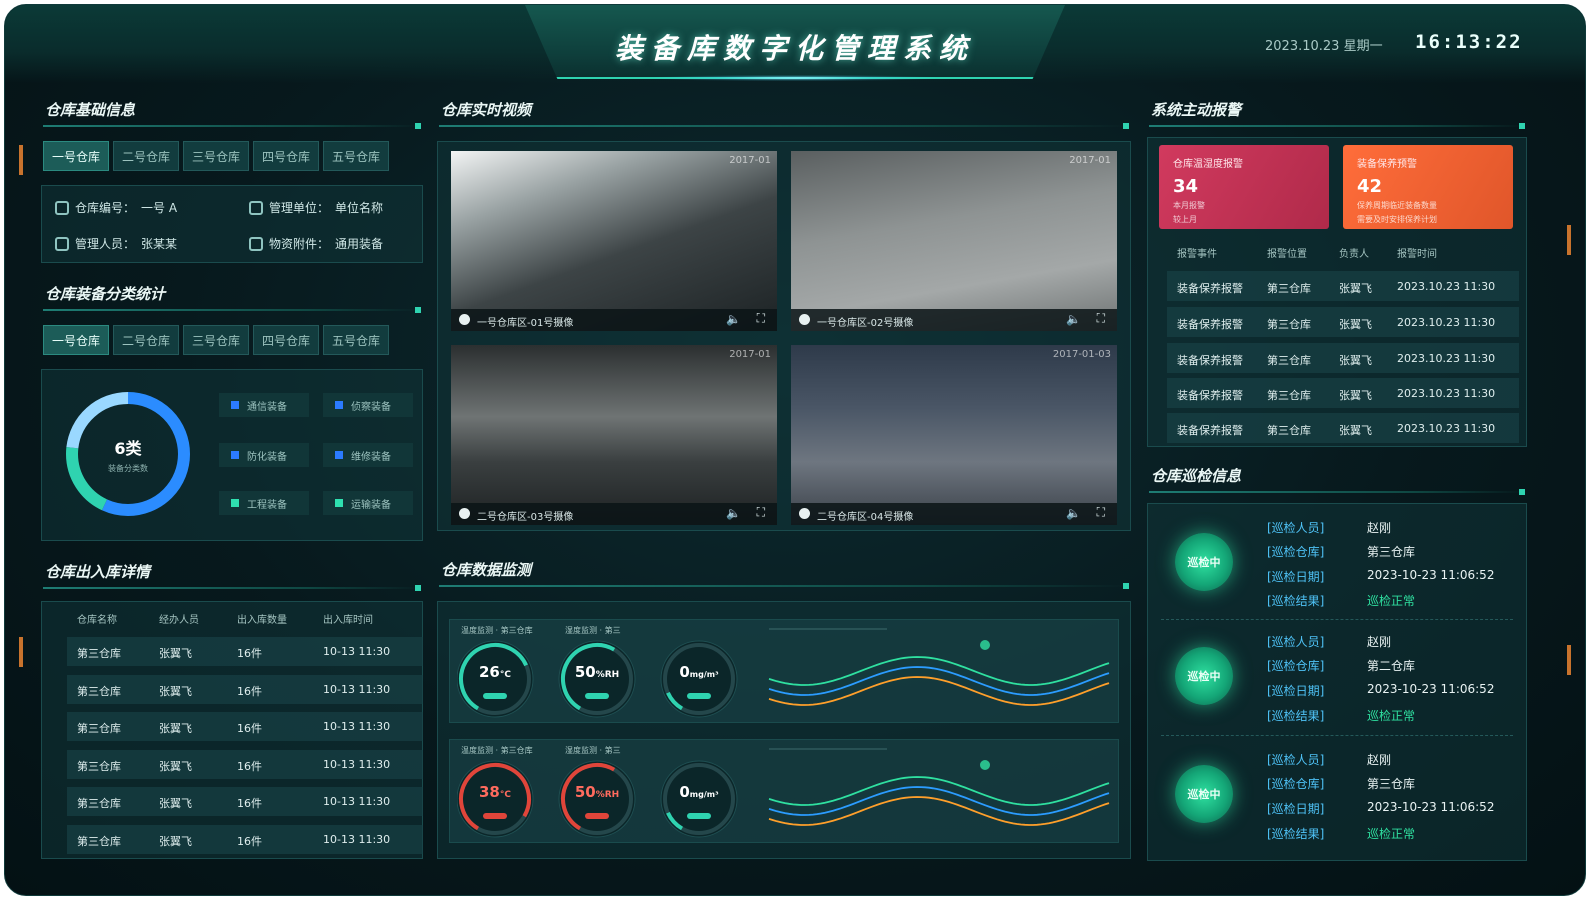  What do you see at coordinates (614, 435) in the screenshot?
I see `camera-feed-3: 2017-01 二号仓库区-03号摄像 🔈 ⛶` at bounding box center [614, 435].